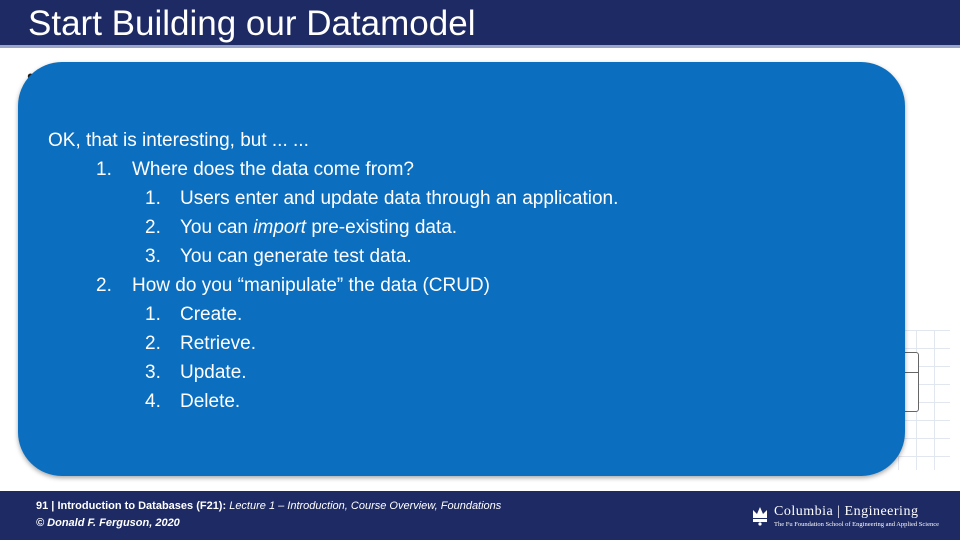 The width and height of the screenshot is (960, 540). I want to click on logo-name: Columbia | Engineering, so click(846, 511).